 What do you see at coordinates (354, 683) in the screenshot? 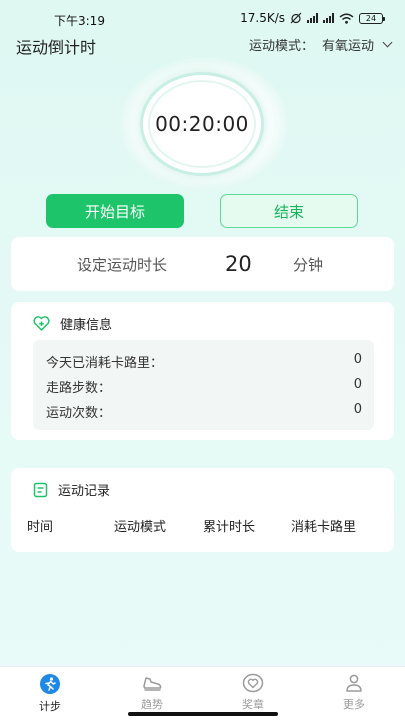
I see `person-icon` at bounding box center [354, 683].